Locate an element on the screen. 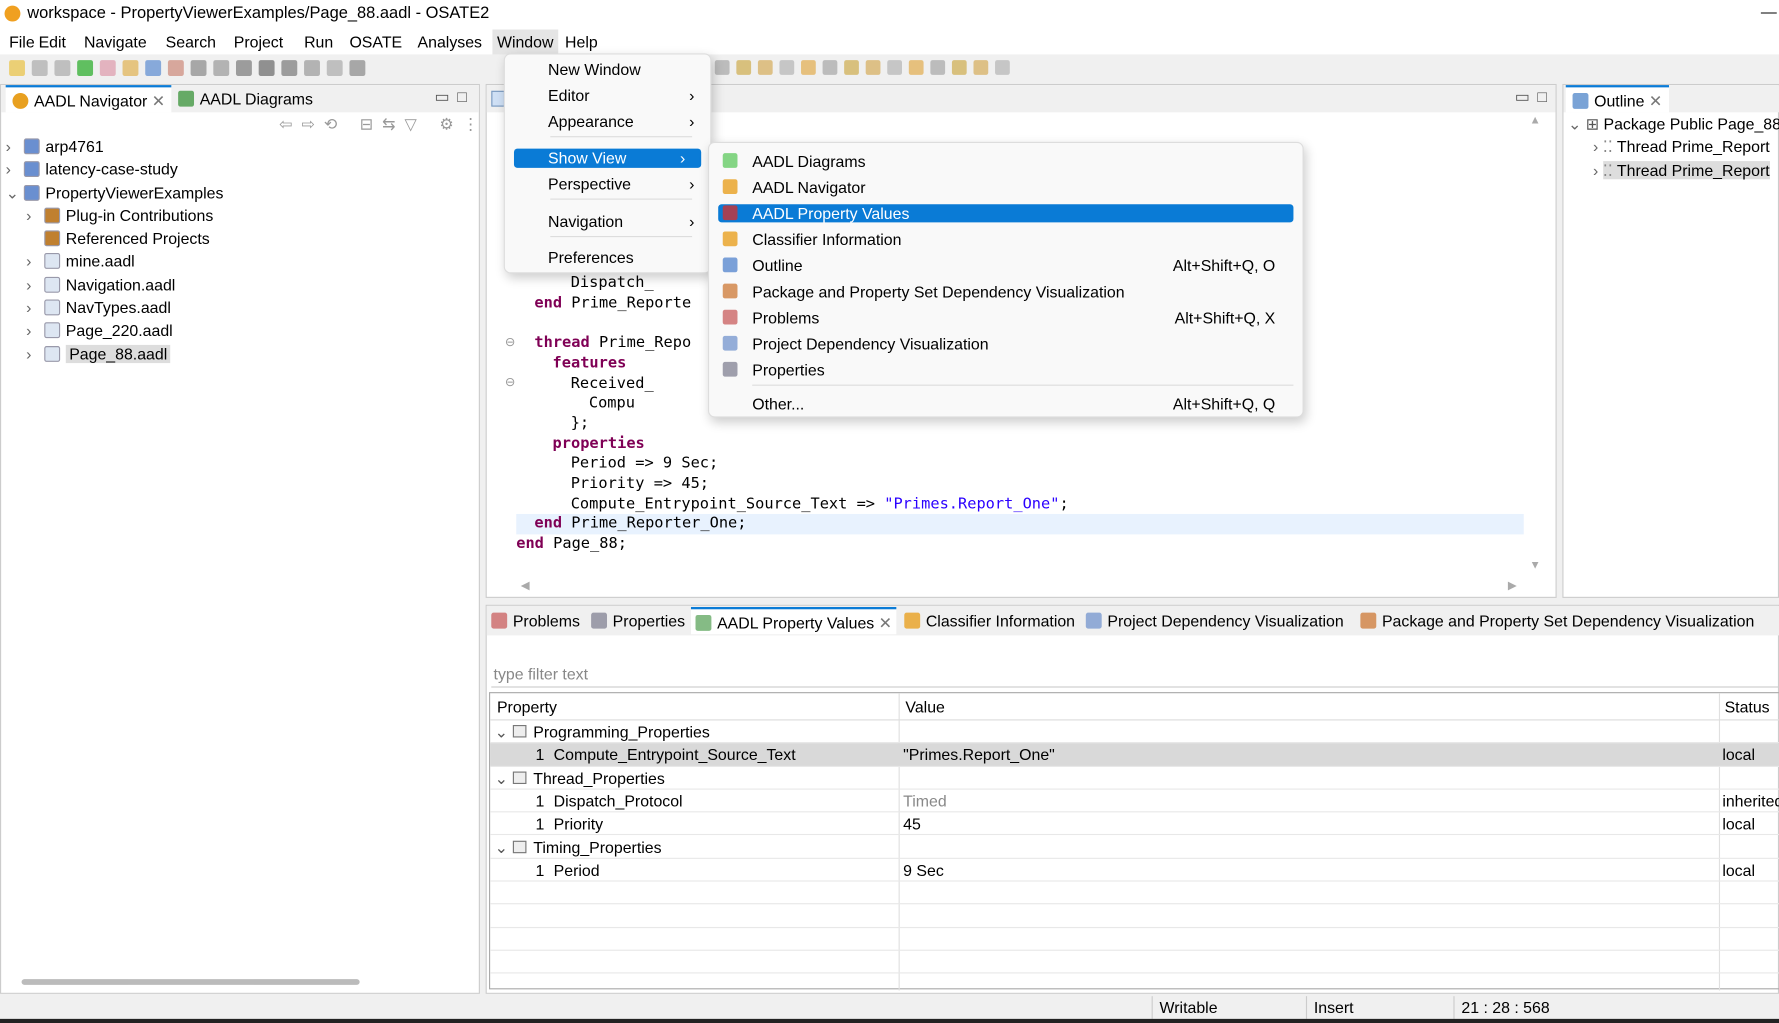 The height and width of the screenshot is (1023, 1779). column-header-property: Property is located at coordinates (527, 706).